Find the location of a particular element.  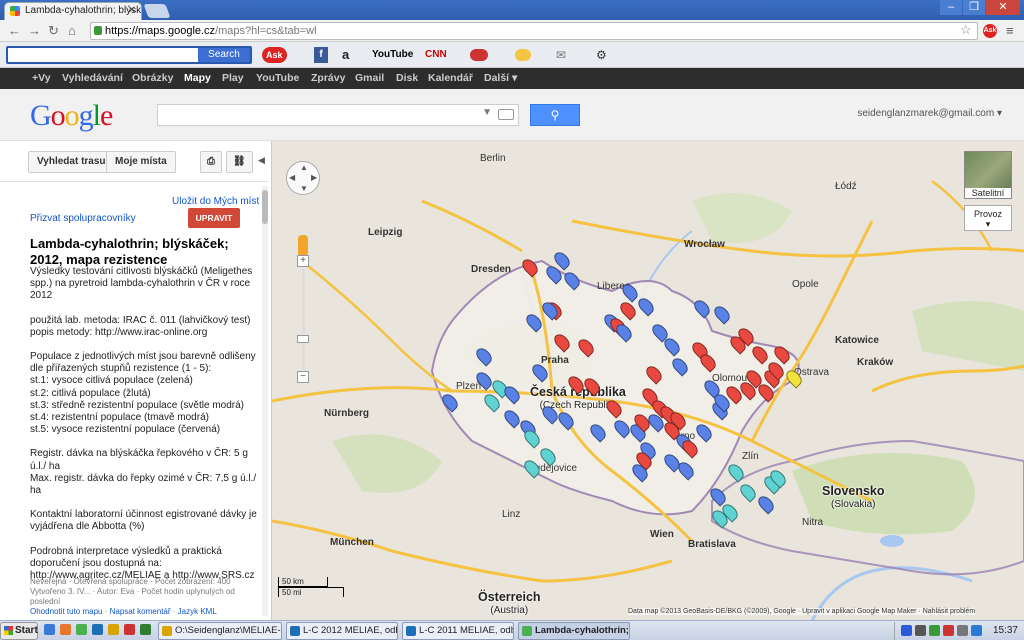

url-path: /maps?hl=cs&tab=wl is located at coordinates (266, 31).